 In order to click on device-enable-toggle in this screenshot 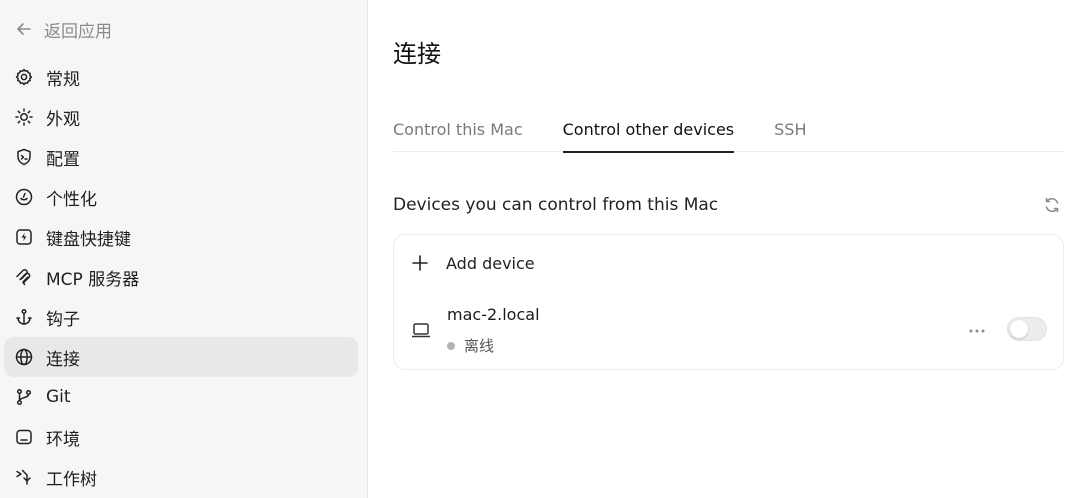, I will do `click(1027, 329)`.